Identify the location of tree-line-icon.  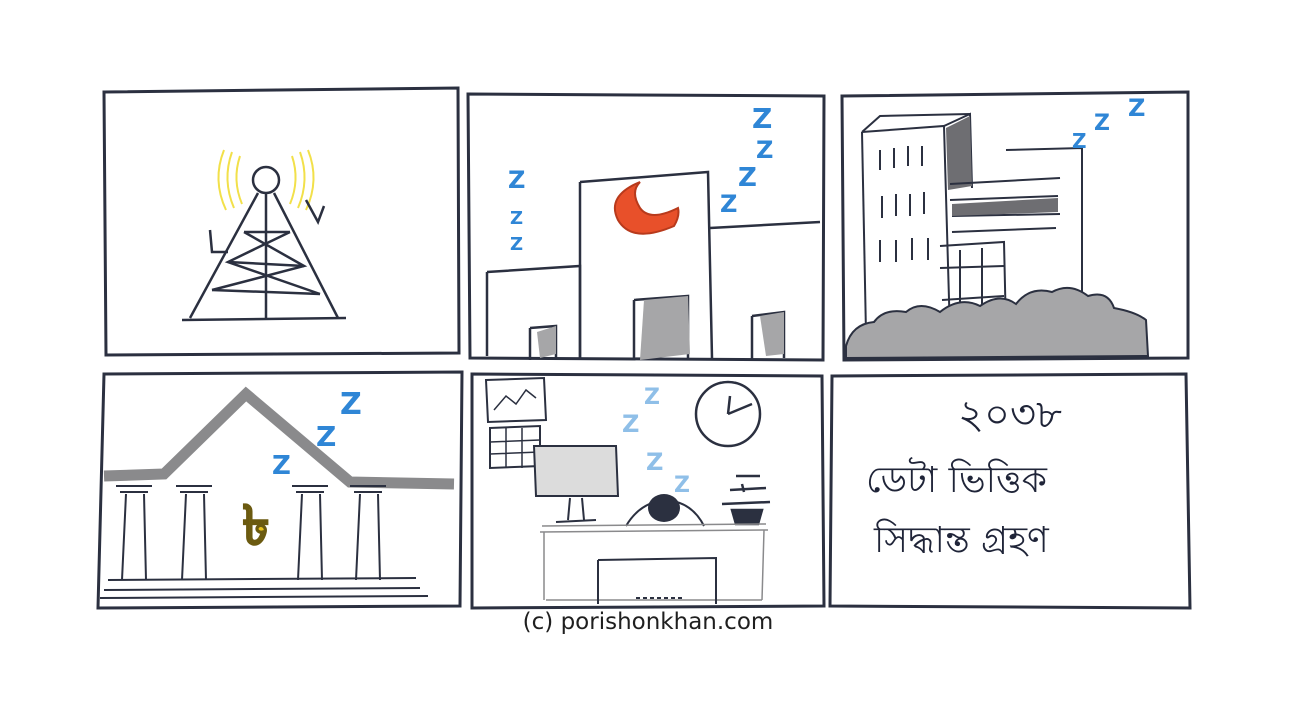
(997, 323).